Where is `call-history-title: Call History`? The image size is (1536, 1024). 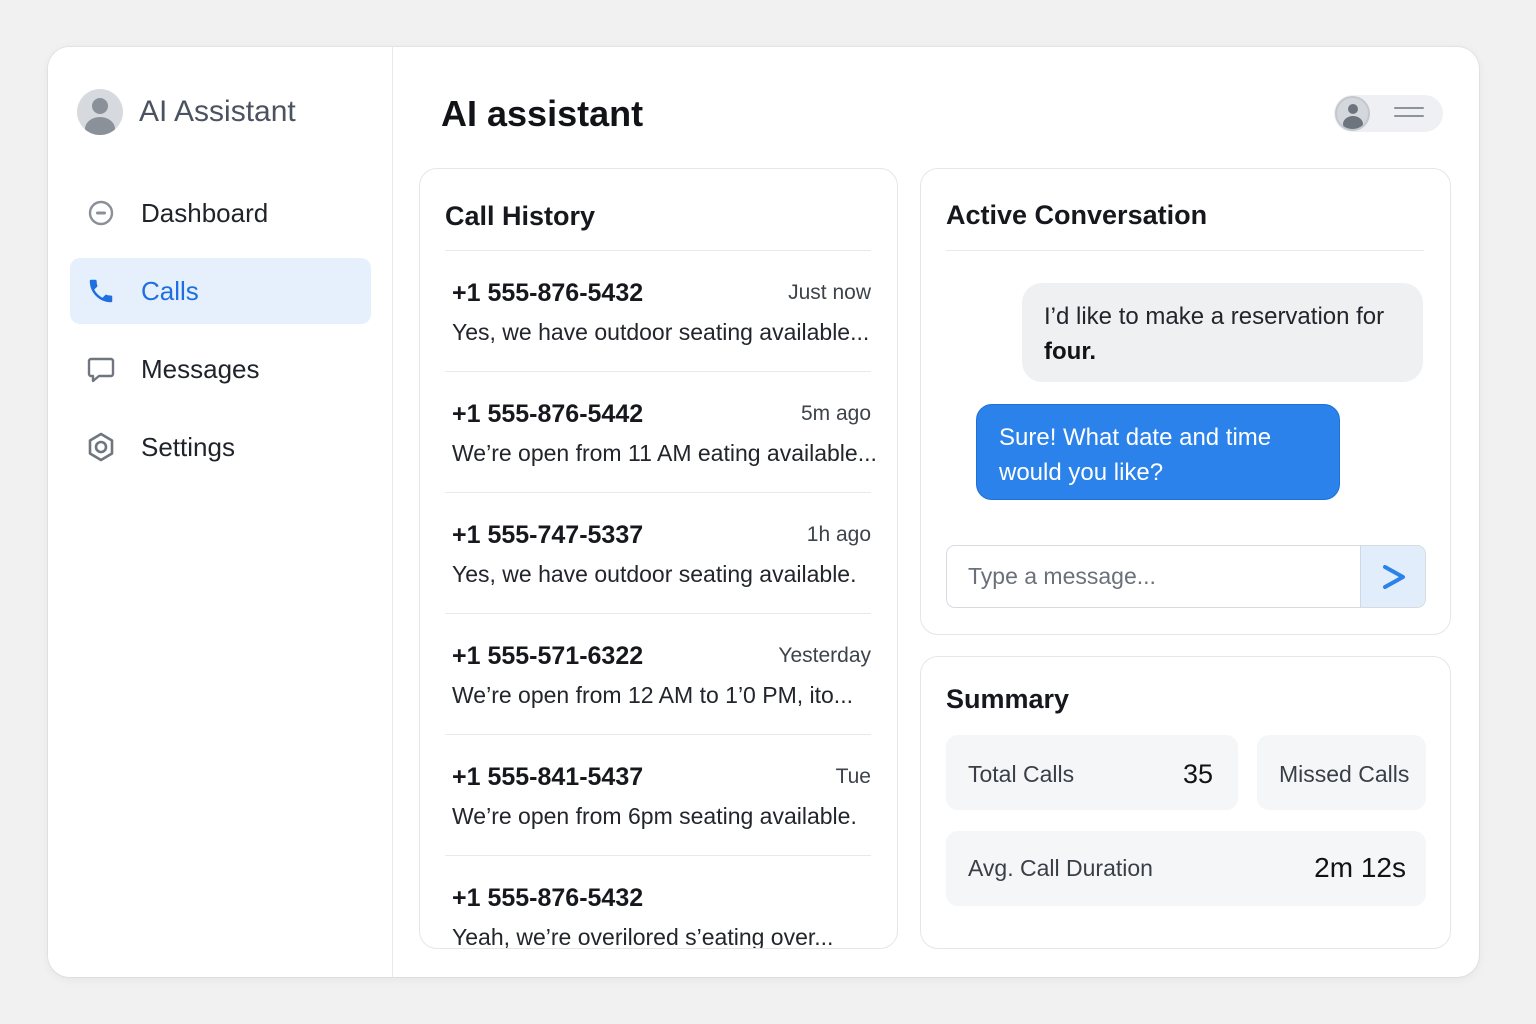 call-history-title: Call History is located at coordinates (520, 216).